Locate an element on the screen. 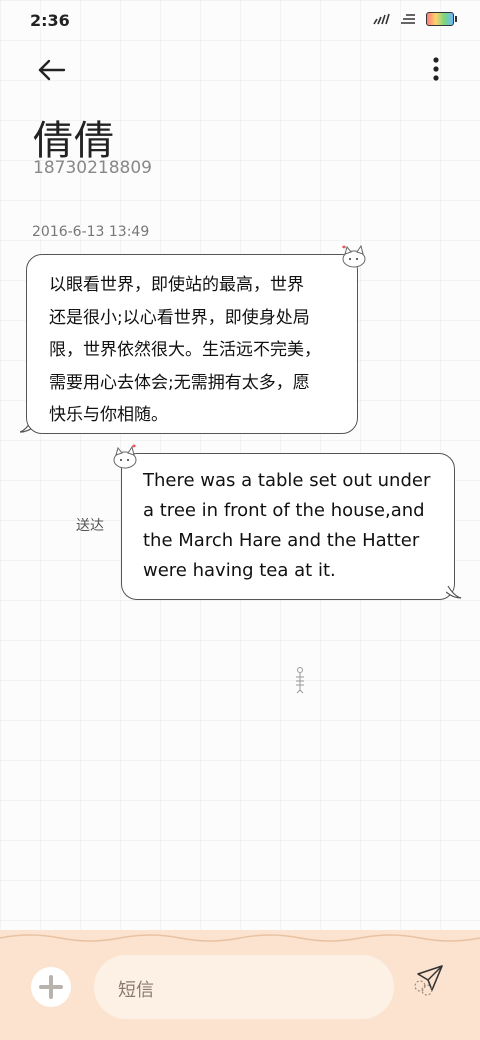  status-icons is located at coordinates (414, 19).